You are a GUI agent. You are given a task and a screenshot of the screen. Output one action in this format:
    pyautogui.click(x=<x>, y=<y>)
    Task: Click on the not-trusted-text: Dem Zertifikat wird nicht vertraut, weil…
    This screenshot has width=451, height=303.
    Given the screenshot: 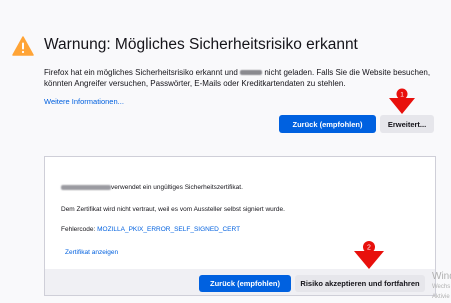 What is the action you would take?
    pyautogui.click(x=173, y=209)
    